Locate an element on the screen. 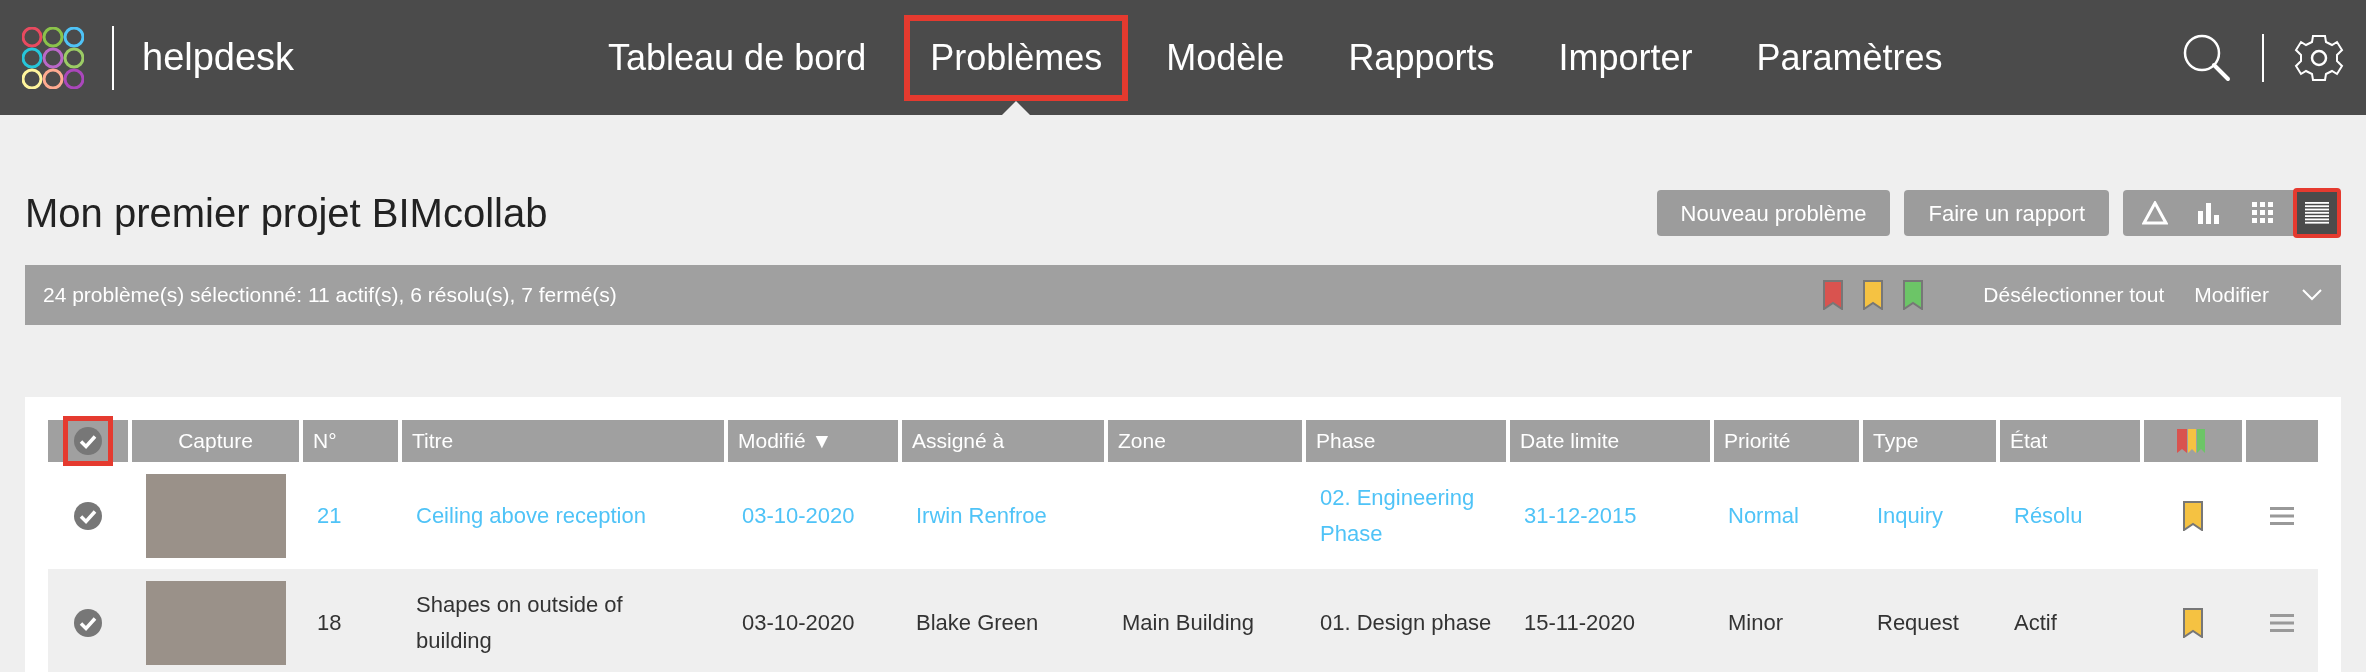 The width and height of the screenshot is (2366, 672). table-cell: Normal is located at coordinates (1763, 515).